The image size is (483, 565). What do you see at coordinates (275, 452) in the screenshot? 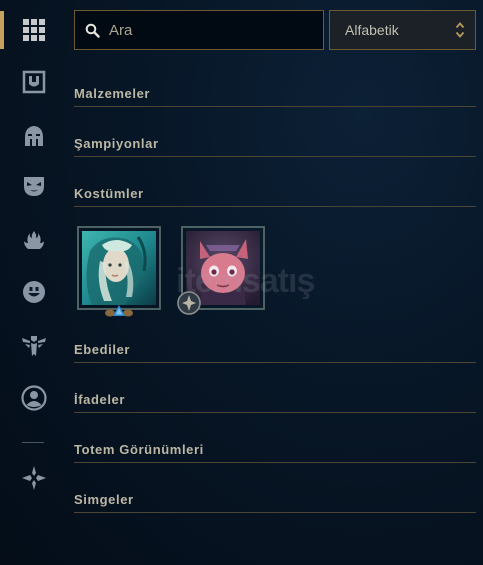
I see `section-ward-skins: Totem Görünümleri` at bounding box center [275, 452].